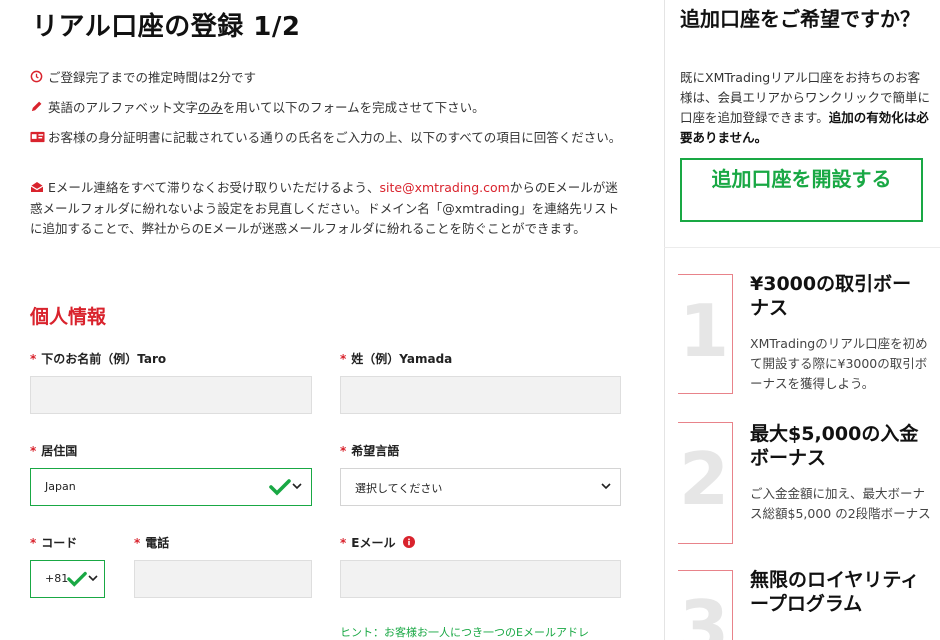 The width and height of the screenshot is (940, 640). What do you see at coordinates (408, 542) in the screenshot?
I see `info-icon` at bounding box center [408, 542].